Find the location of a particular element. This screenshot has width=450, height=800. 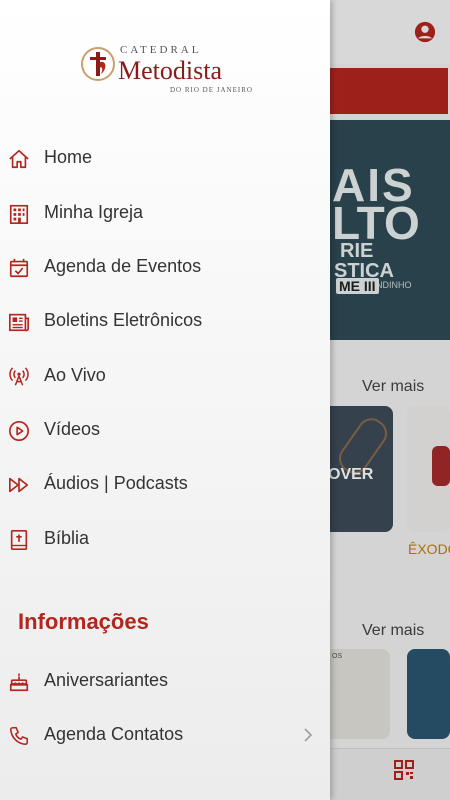

menu-item-label: Boletins Eletrônicos is located at coordinates (123, 320).